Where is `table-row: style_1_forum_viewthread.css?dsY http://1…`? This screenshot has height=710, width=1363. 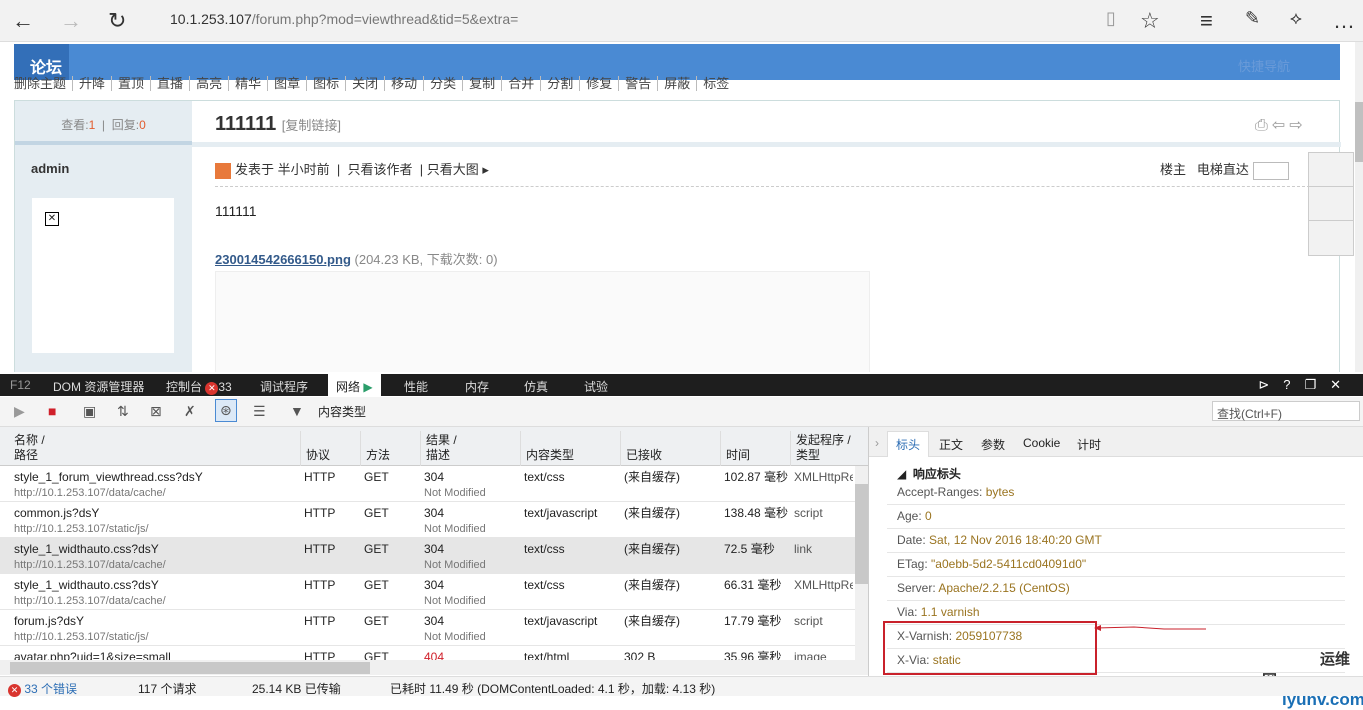 table-row: style_1_forum_viewthread.css?dsY http://1… is located at coordinates (427, 484).